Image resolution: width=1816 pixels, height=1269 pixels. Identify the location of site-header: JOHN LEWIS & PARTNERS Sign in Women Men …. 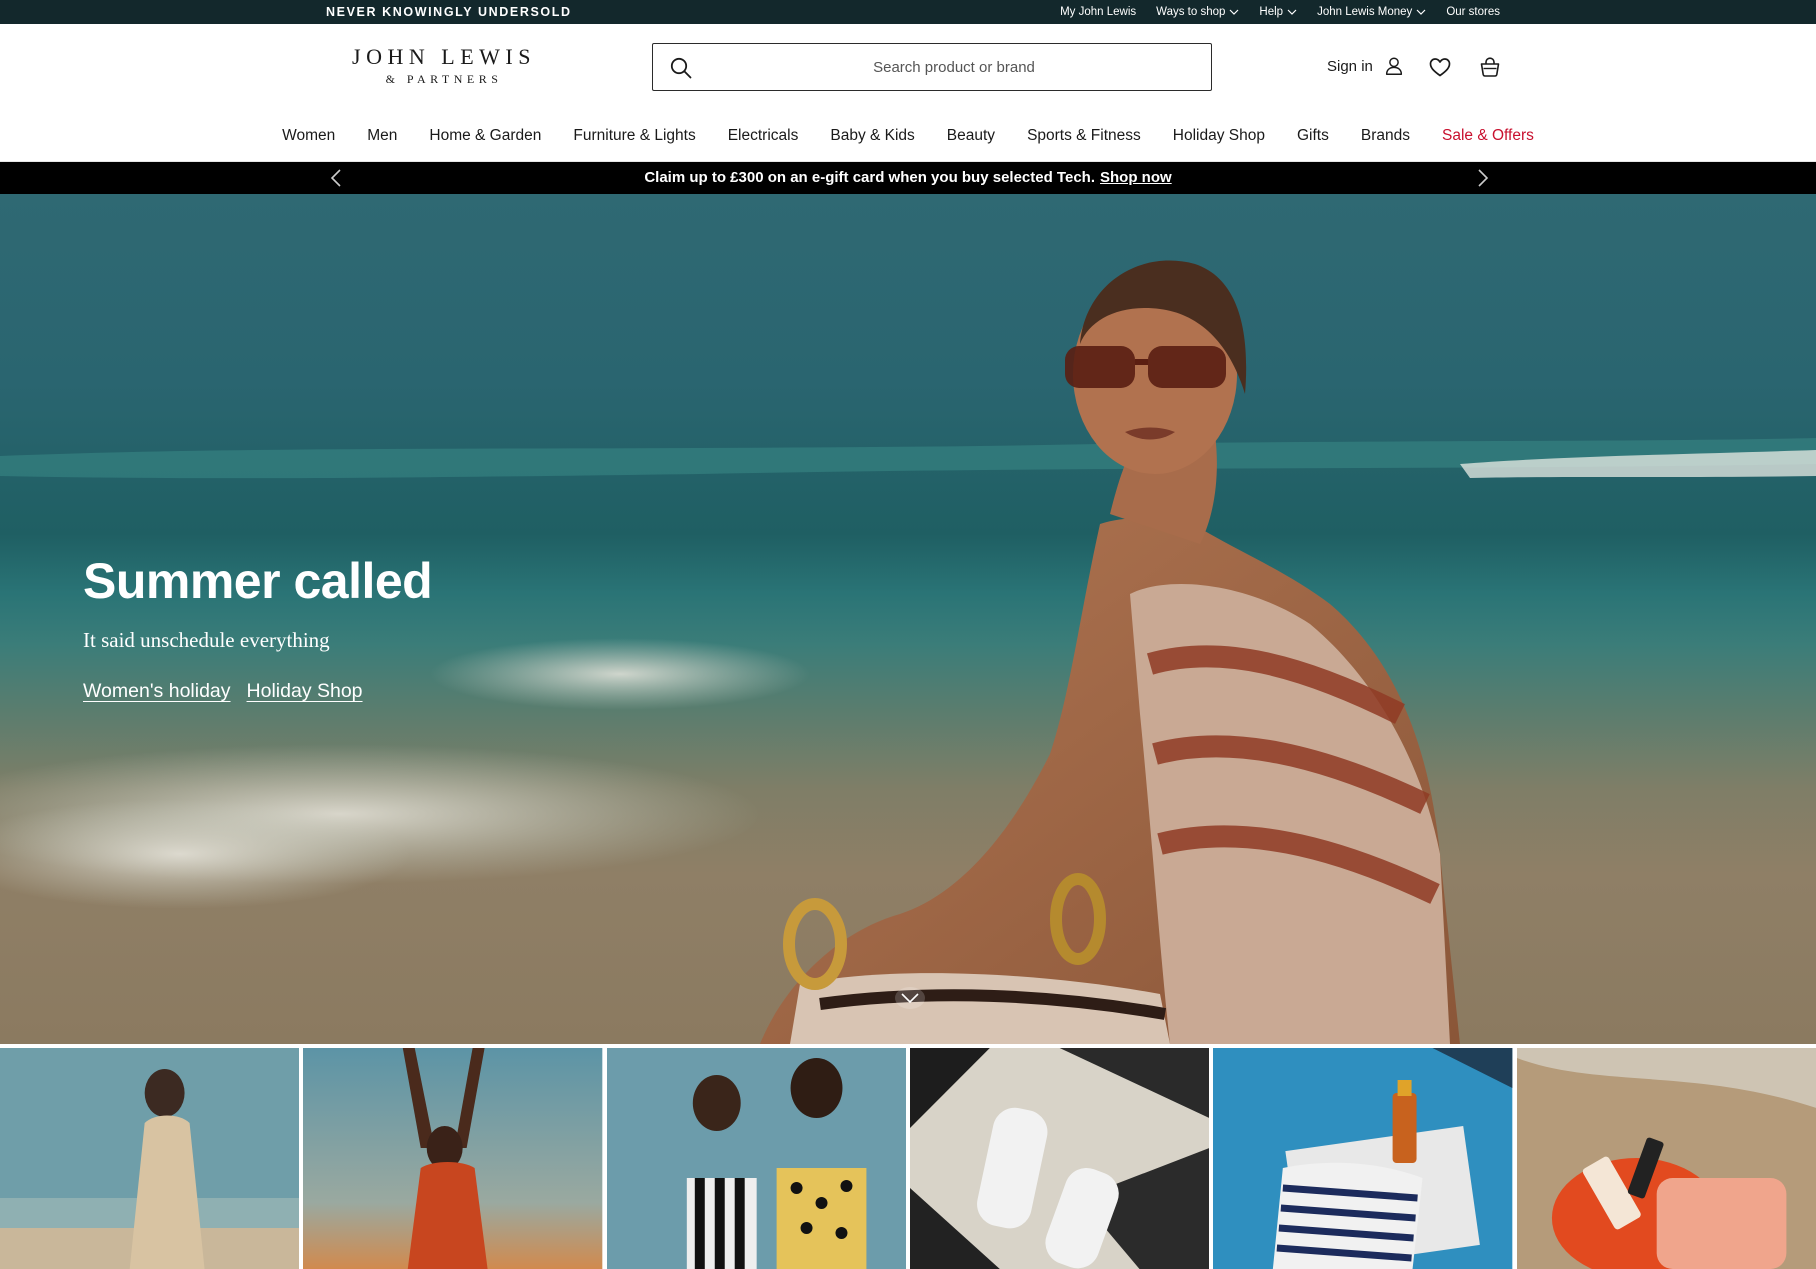
(908, 93).